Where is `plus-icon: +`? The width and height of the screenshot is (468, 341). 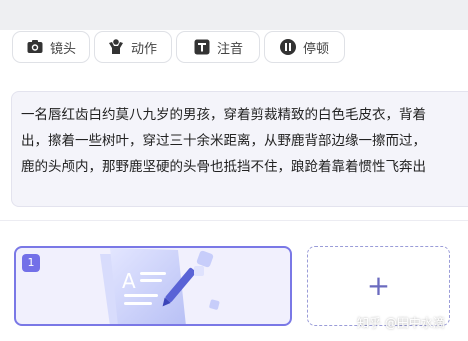
plus-icon: + is located at coordinates (378, 285).